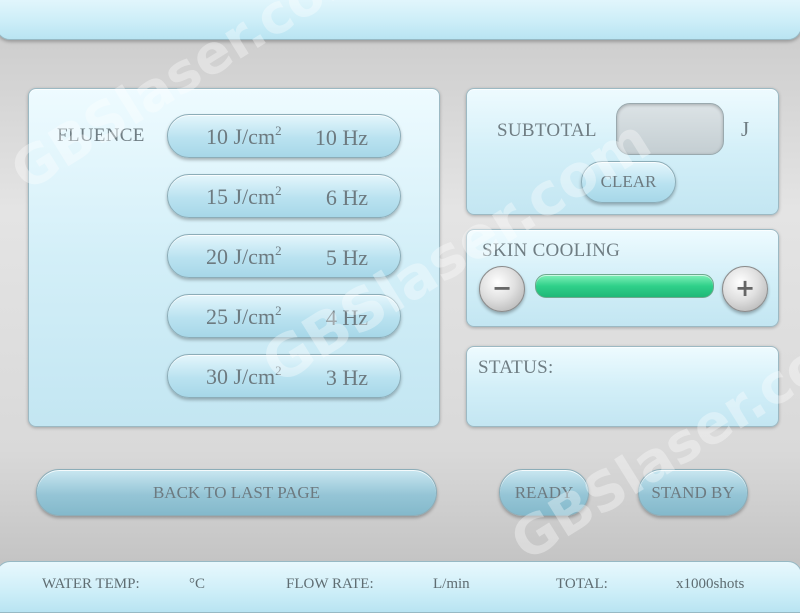 This screenshot has width=800, height=613. Describe the element at coordinates (582, 584) in the screenshot. I see `total-label: TOTAL:` at that location.